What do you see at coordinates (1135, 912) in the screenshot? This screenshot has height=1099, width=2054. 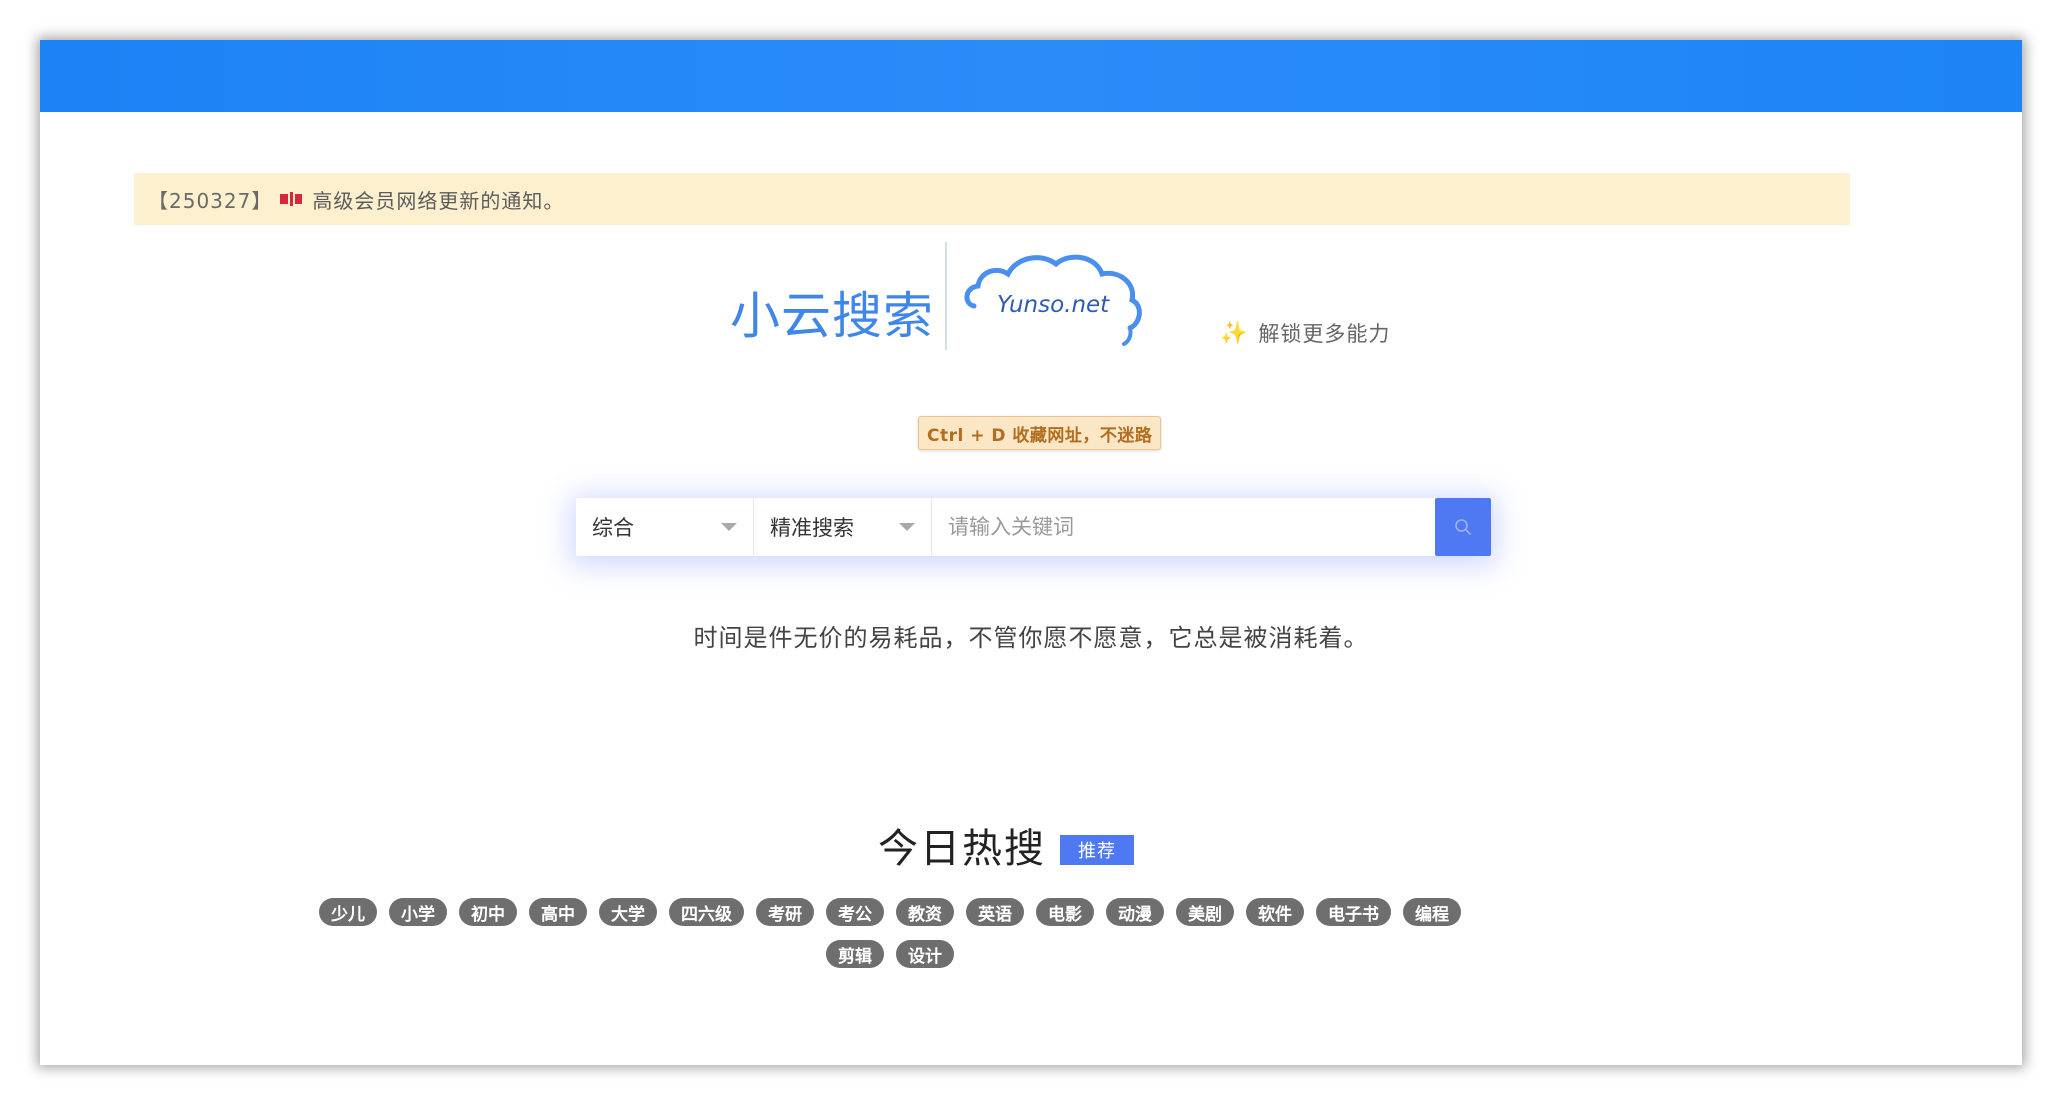 I see `hot-tag: 动漫` at bounding box center [1135, 912].